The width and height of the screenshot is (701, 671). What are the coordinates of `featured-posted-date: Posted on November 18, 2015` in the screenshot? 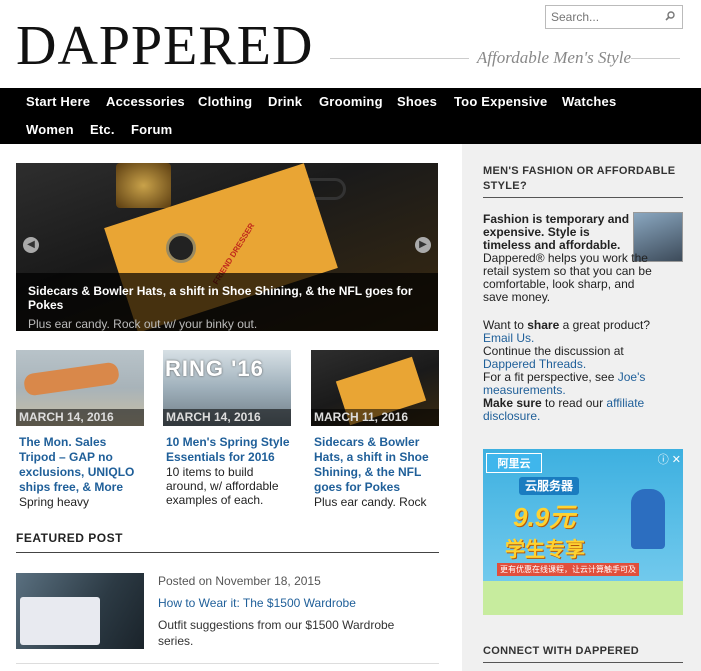 It's located at (239, 581).